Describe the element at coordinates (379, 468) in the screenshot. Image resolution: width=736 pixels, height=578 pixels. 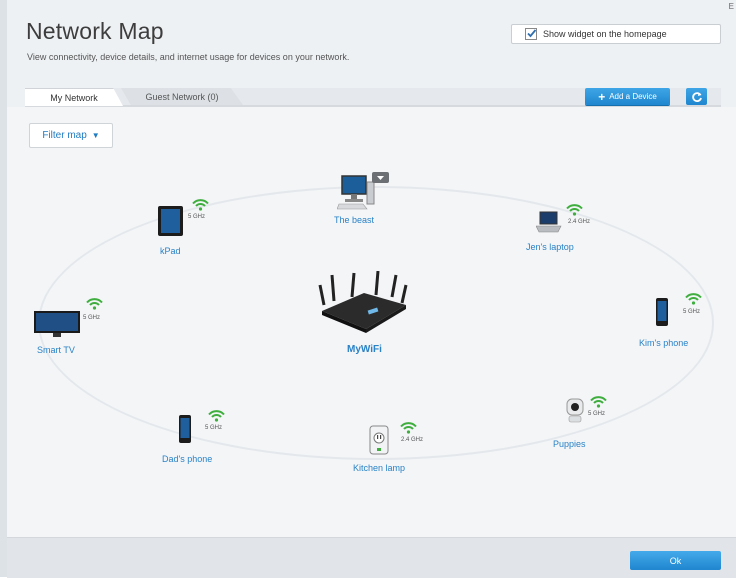
I see `device-name: Kitchen lamp` at that location.